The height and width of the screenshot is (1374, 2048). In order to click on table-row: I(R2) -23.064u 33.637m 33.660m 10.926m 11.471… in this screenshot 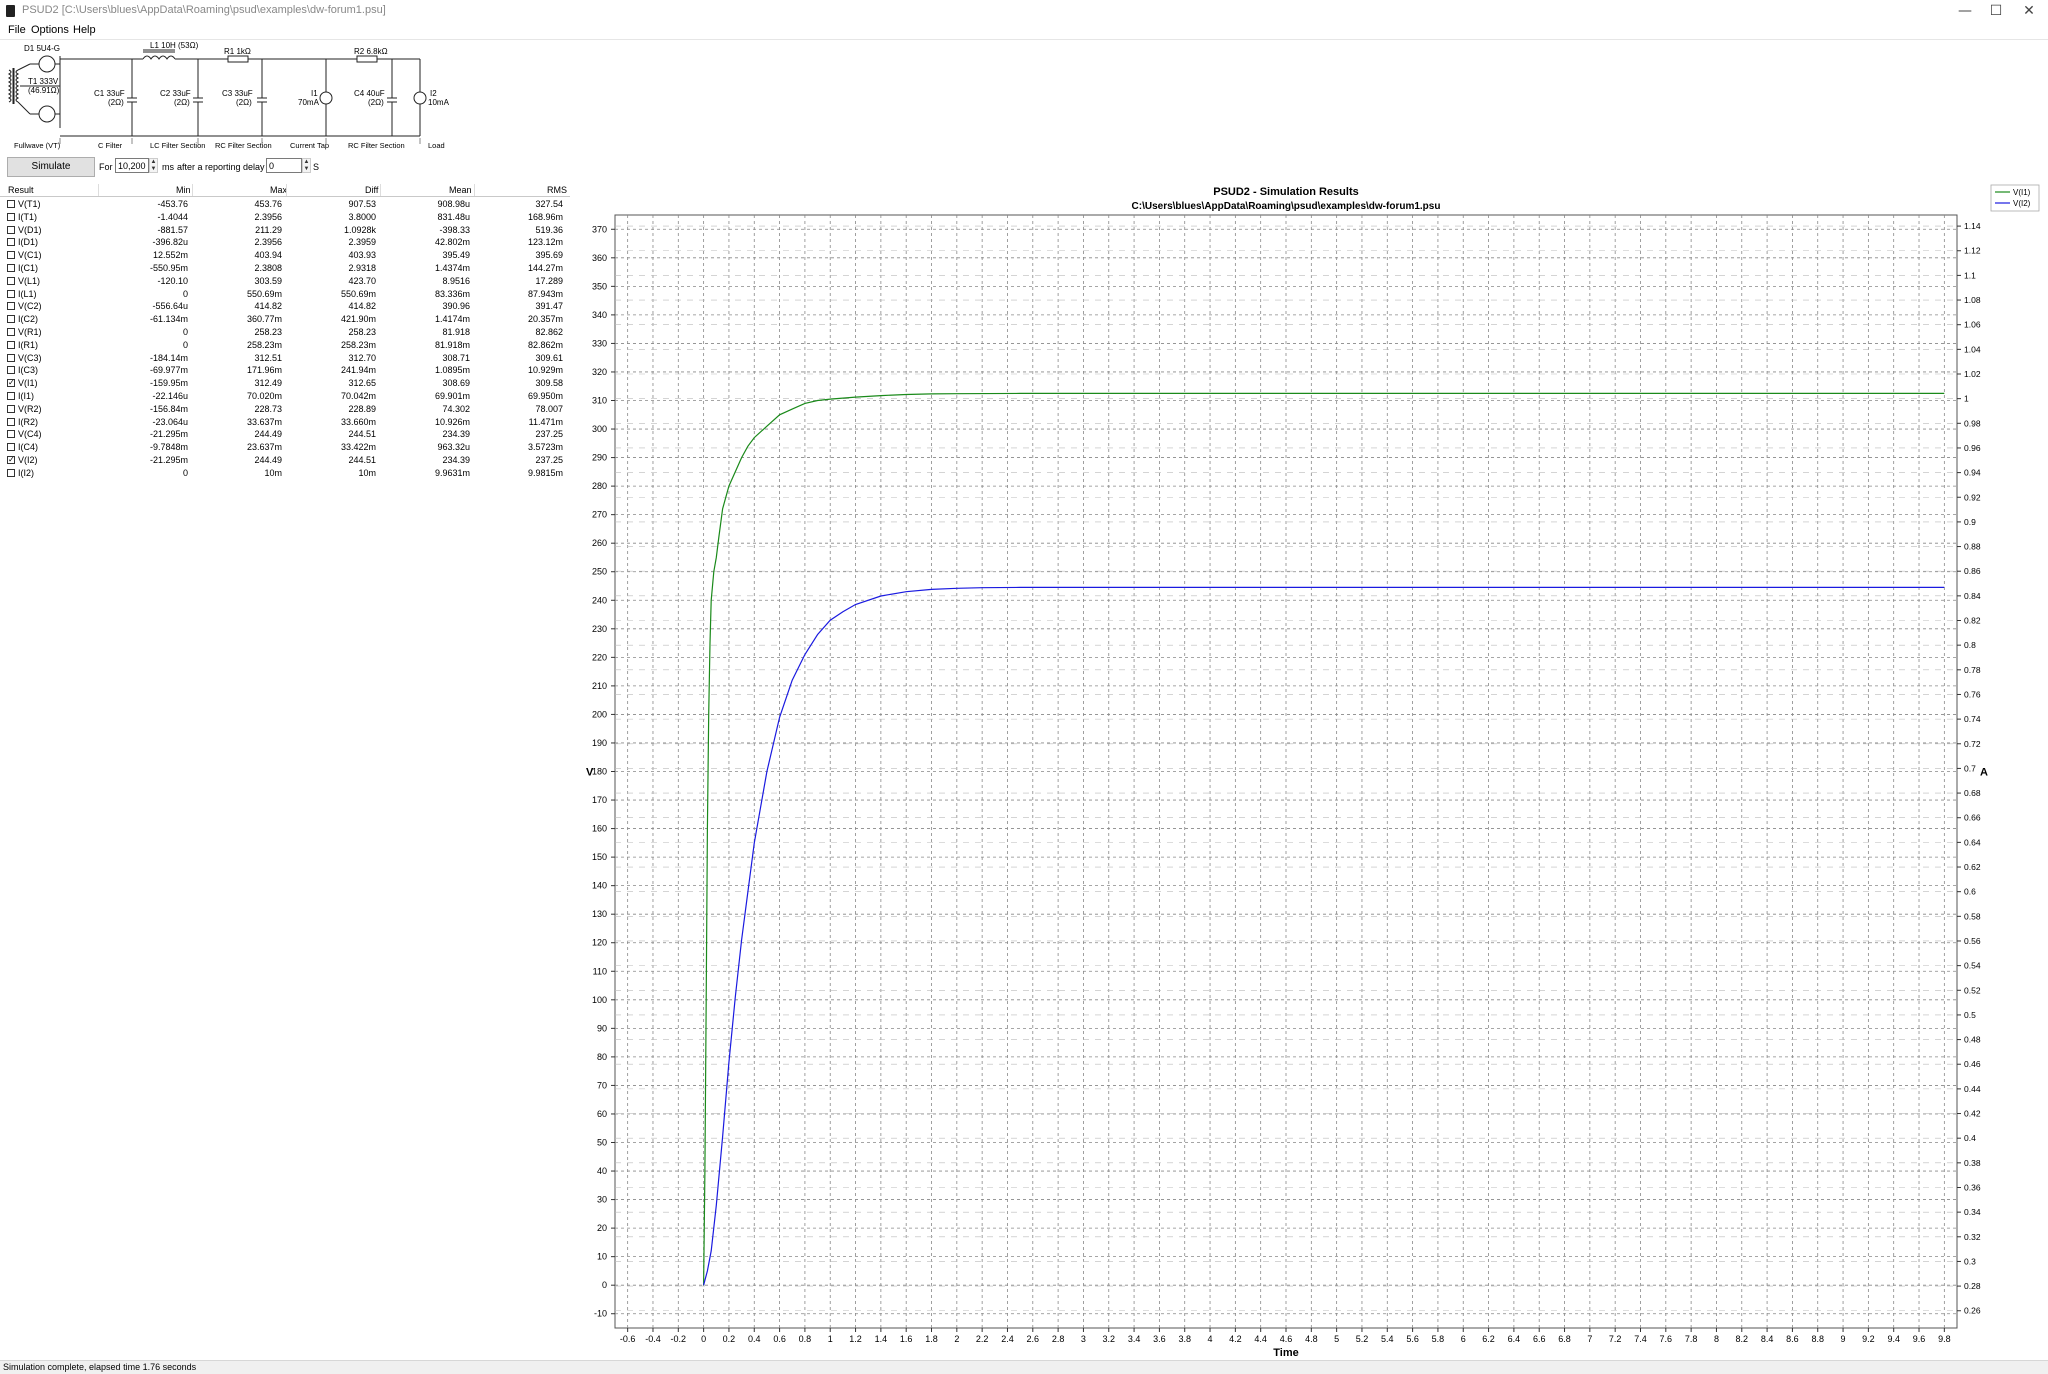, I will do `click(285, 422)`.